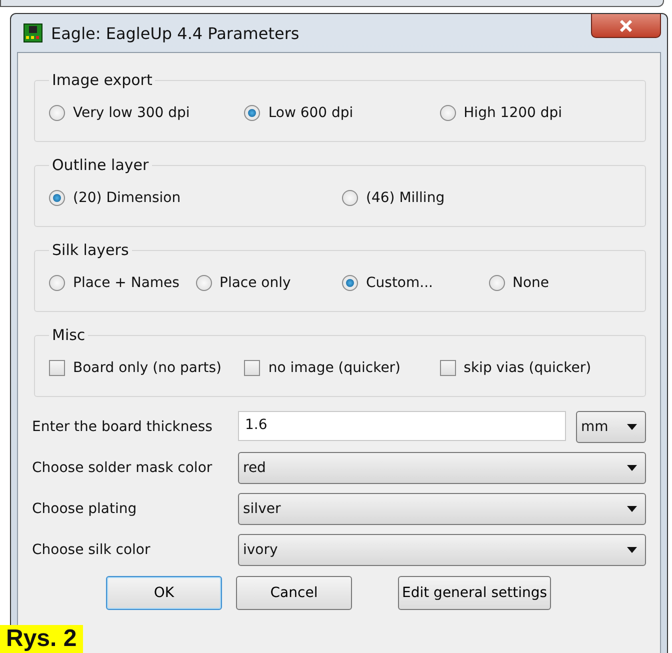  Describe the element at coordinates (513, 113) in the screenshot. I see `radio-label: High 1200 dpi` at that location.